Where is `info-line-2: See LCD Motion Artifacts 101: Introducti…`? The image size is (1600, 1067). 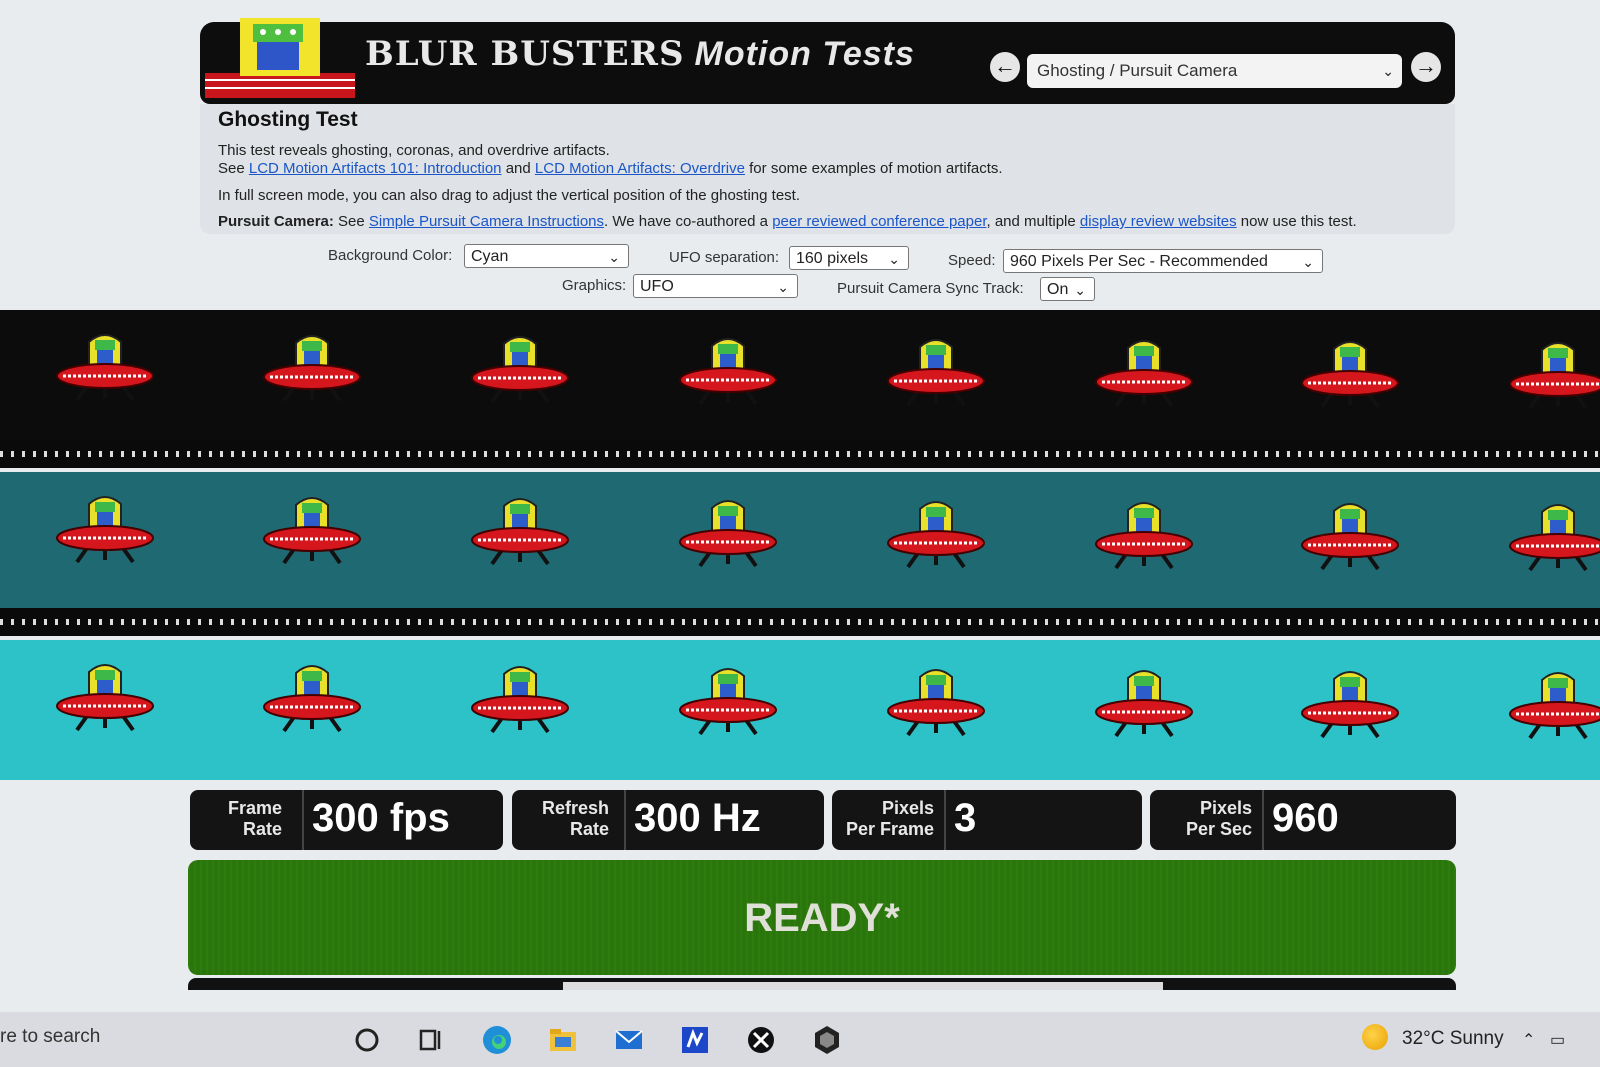
info-line-2: See LCD Motion Artifacts 101: Introducti… is located at coordinates (610, 168).